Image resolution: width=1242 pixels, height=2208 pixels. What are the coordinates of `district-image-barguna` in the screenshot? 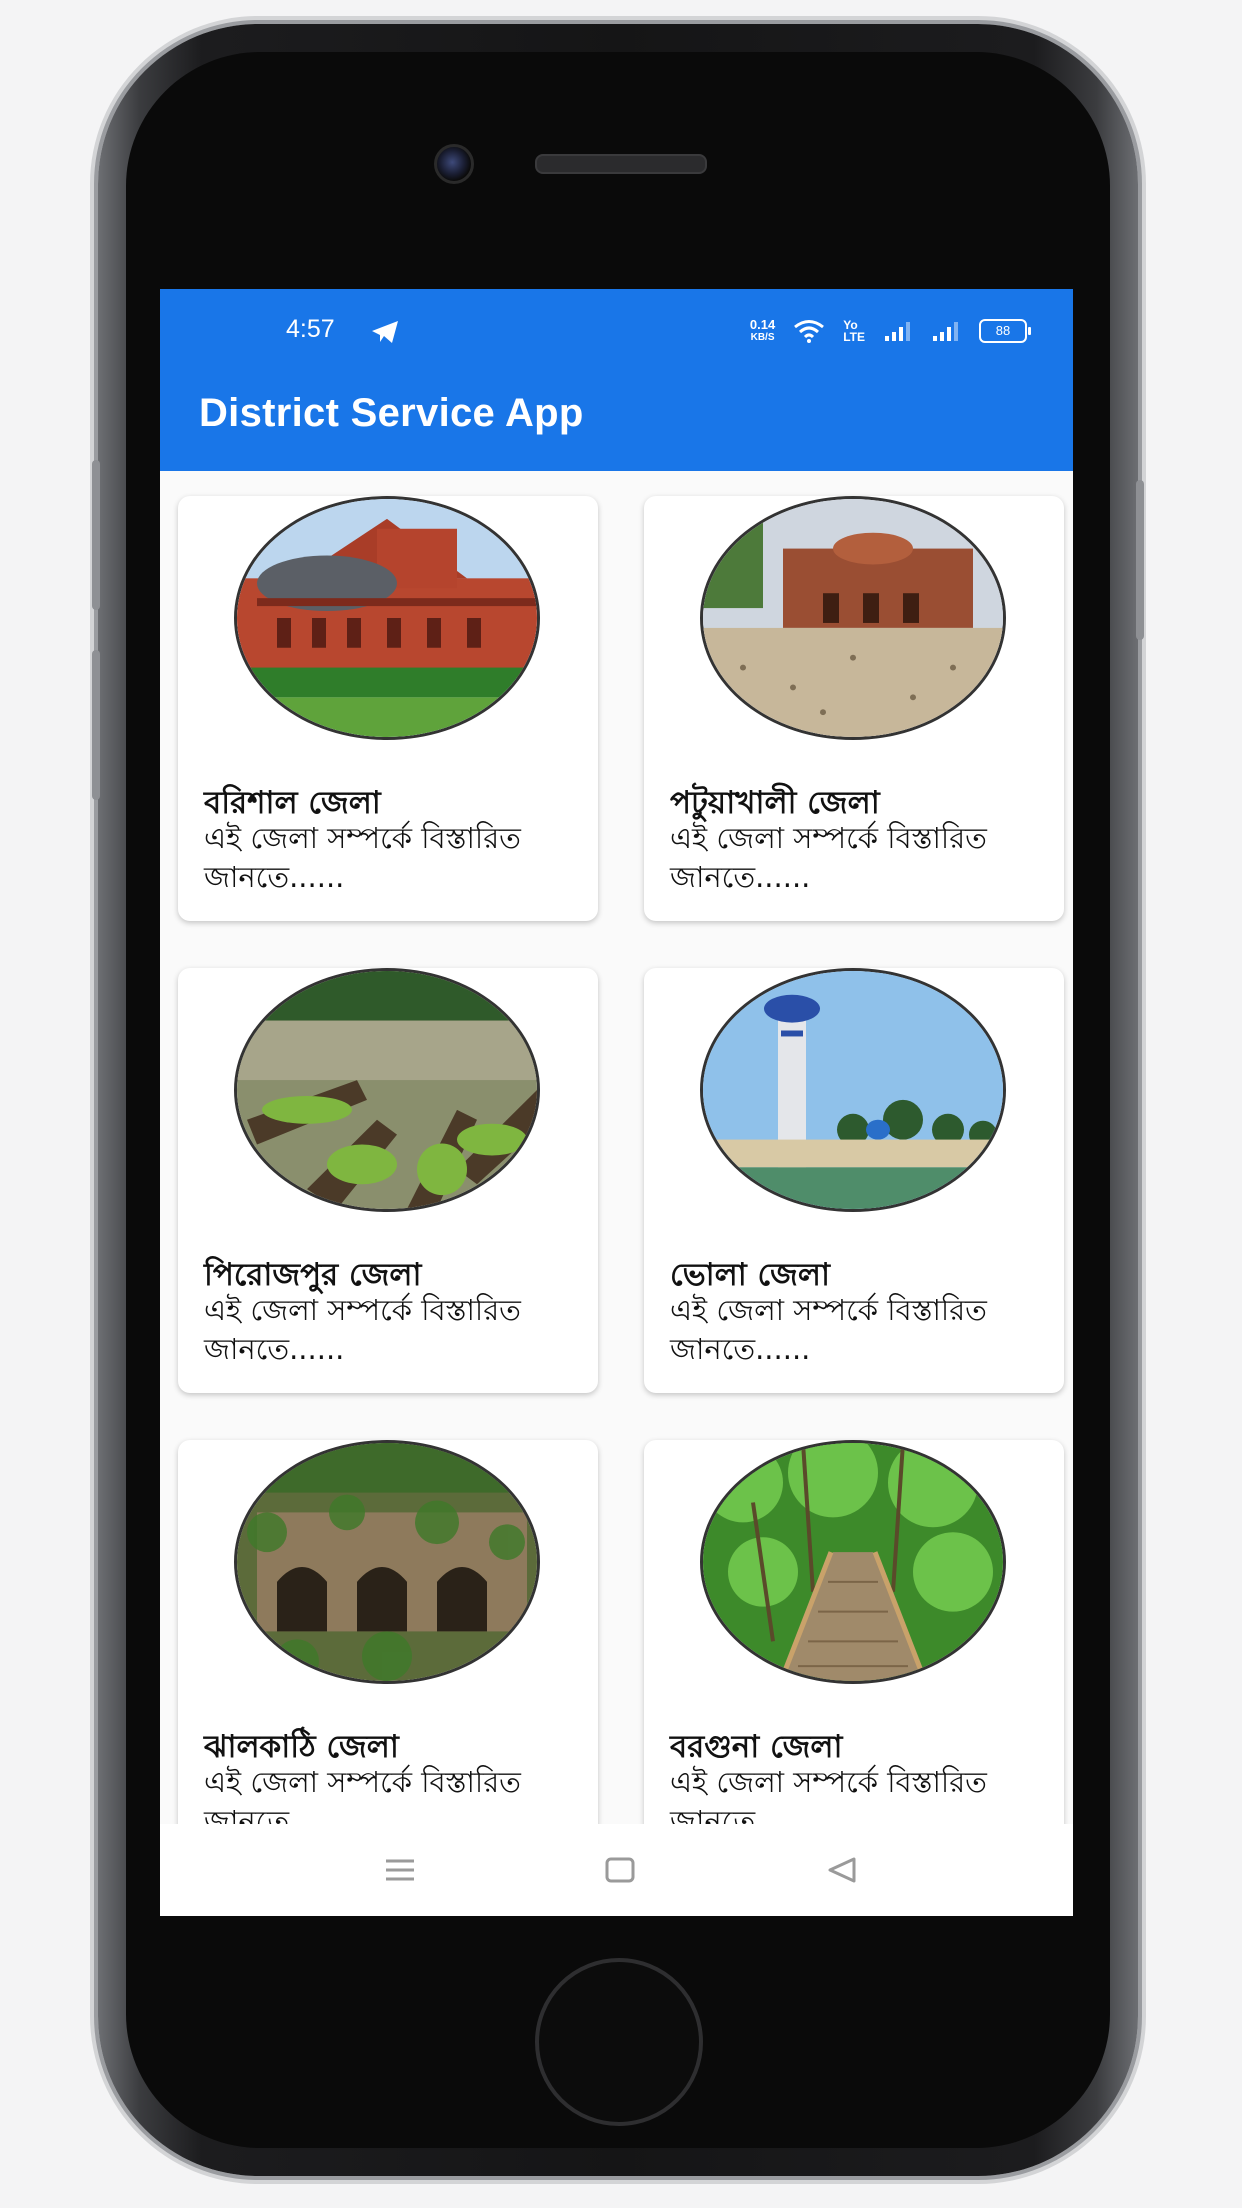 It's located at (853, 1562).